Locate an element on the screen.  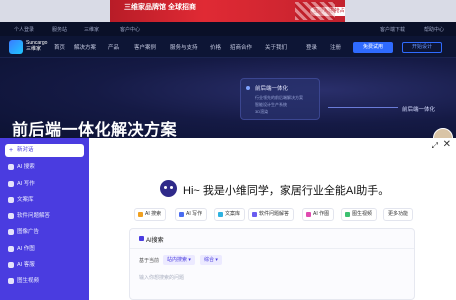
brand-name: Suncargo 三维家 is located at coordinates (36, 46).